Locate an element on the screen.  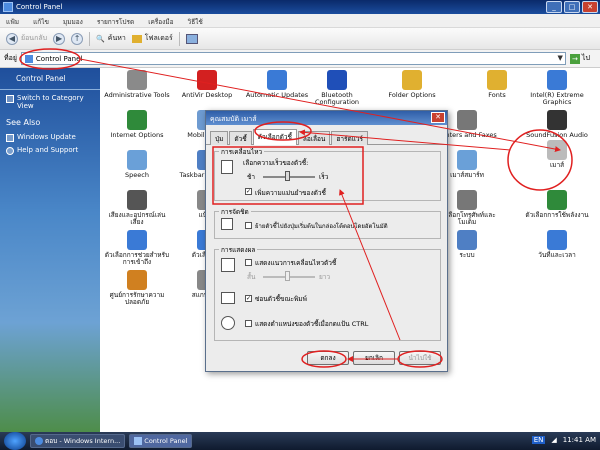
address-input: Control Panel ▼ is located at coordinates (293, 58).